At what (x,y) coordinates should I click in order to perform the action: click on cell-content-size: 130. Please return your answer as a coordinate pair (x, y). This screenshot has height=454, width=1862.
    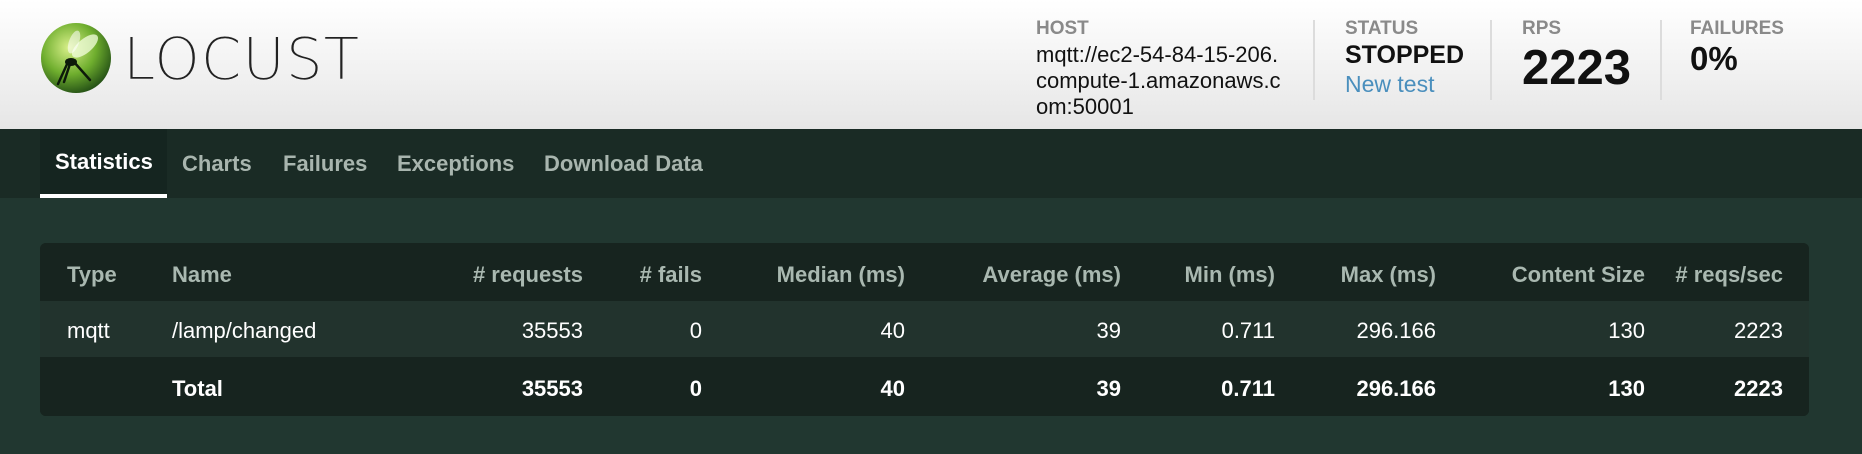
    Looking at the image, I should click on (1626, 330).